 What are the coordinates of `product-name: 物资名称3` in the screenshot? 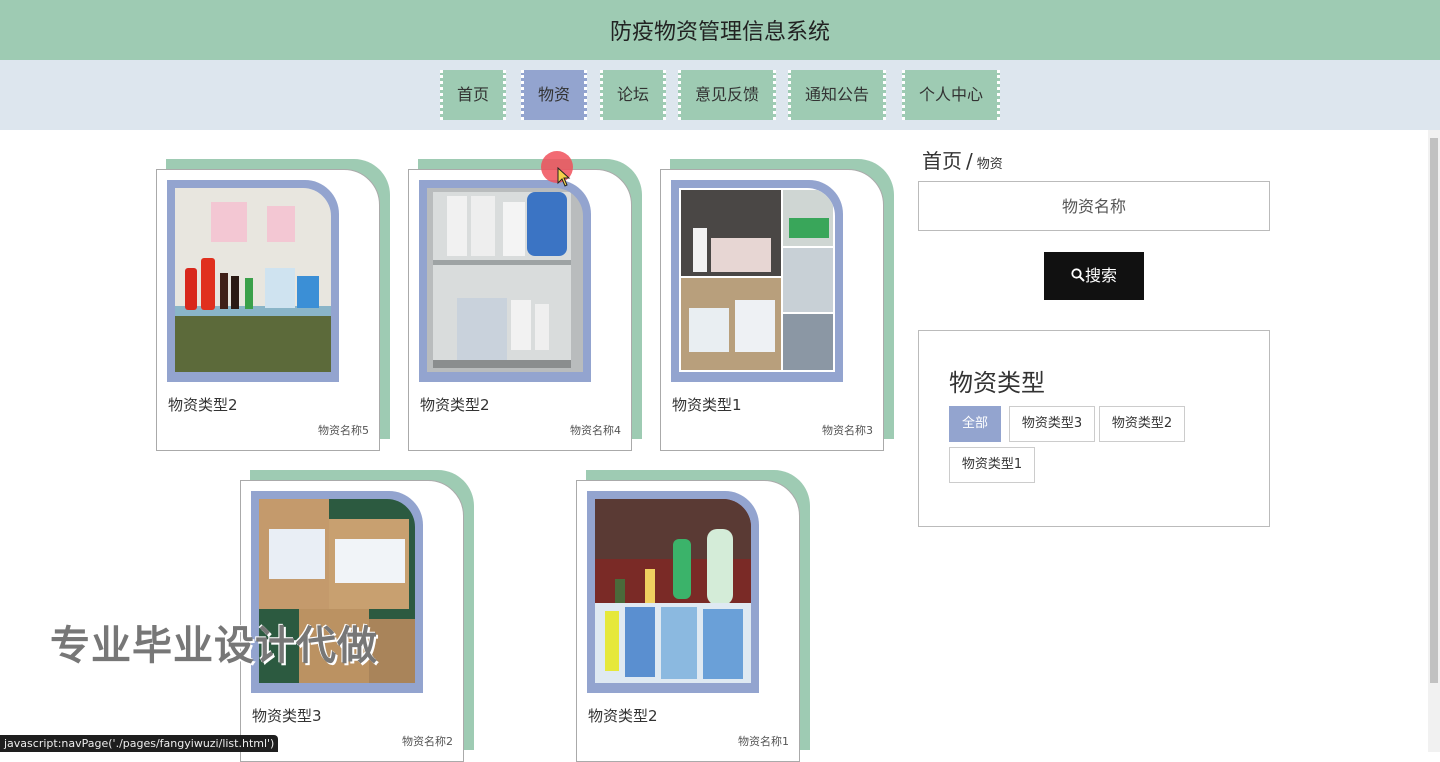 It's located at (847, 430).